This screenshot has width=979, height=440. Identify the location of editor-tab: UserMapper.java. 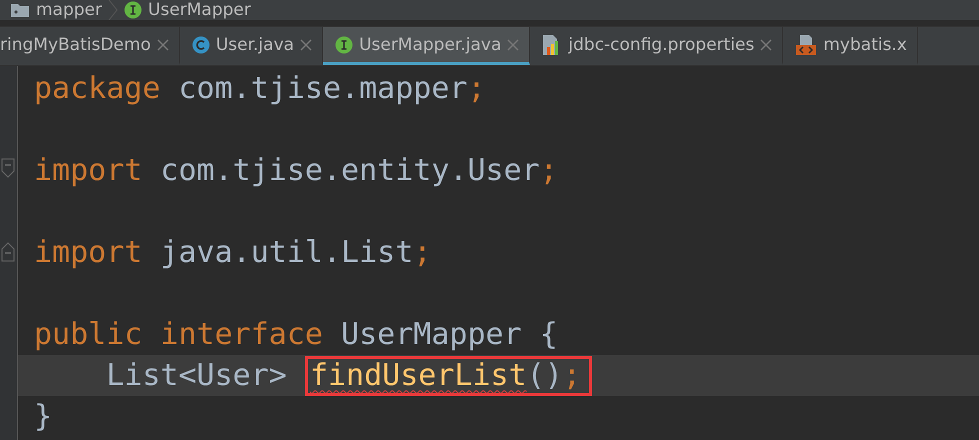
(426, 46).